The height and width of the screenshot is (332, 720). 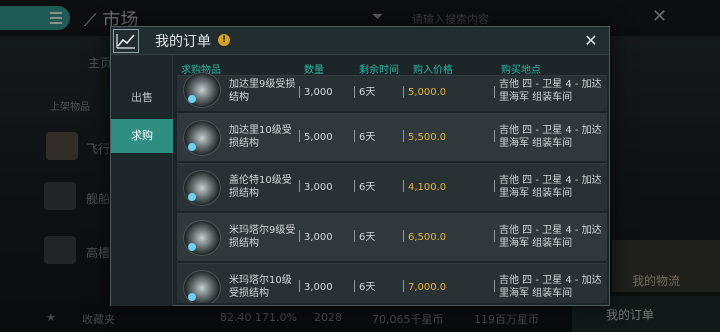 I want to click on close-button: ✕, so click(x=591, y=41).